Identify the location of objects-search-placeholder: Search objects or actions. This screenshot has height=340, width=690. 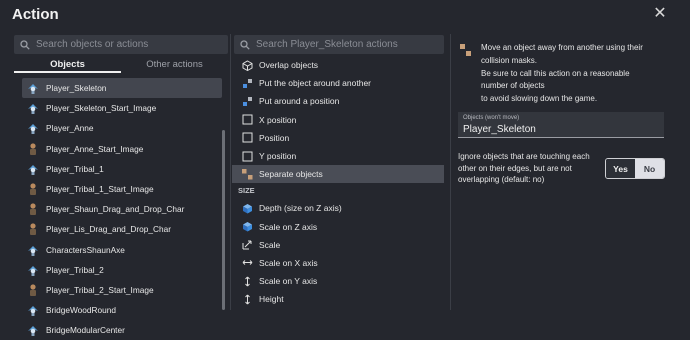
(92, 44).